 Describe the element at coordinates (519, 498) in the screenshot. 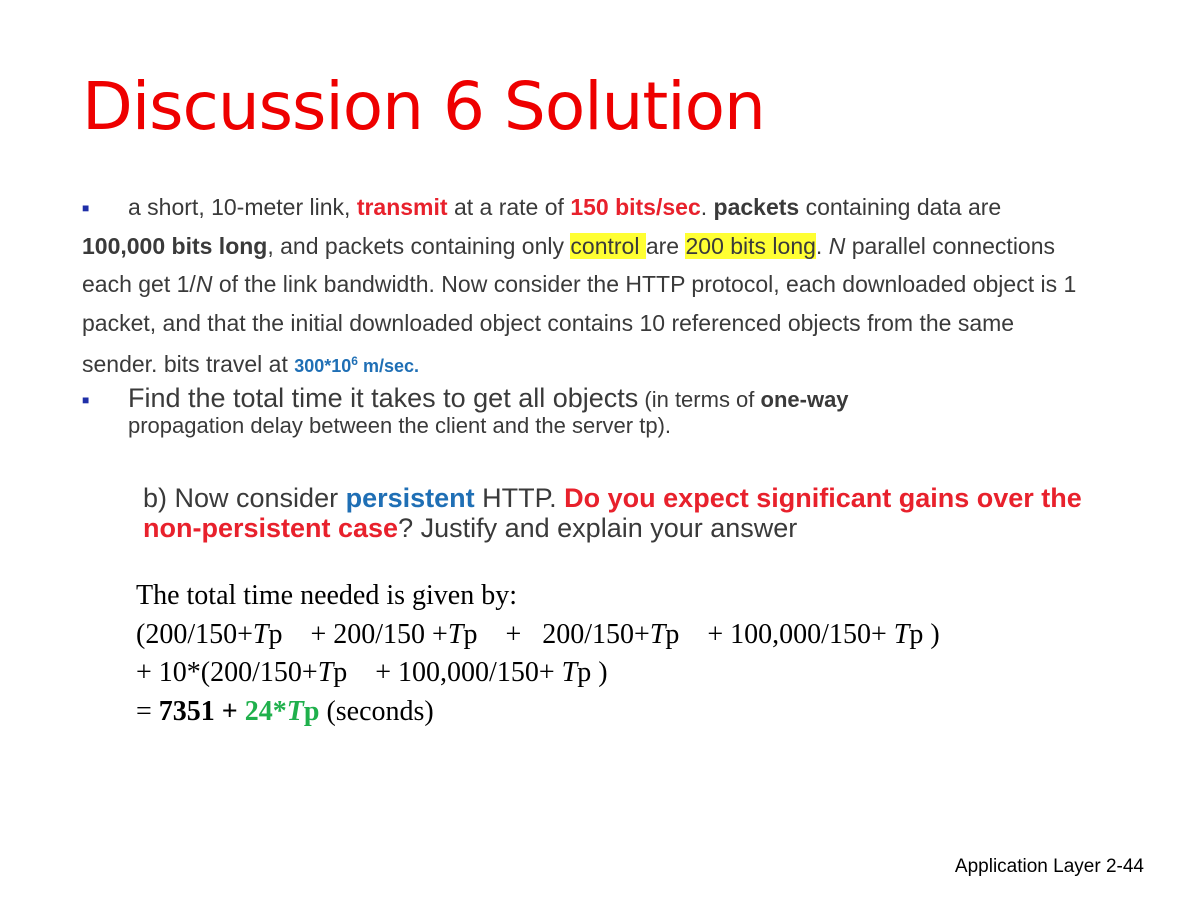

I see `question-b-text: HTTP.` at that location.